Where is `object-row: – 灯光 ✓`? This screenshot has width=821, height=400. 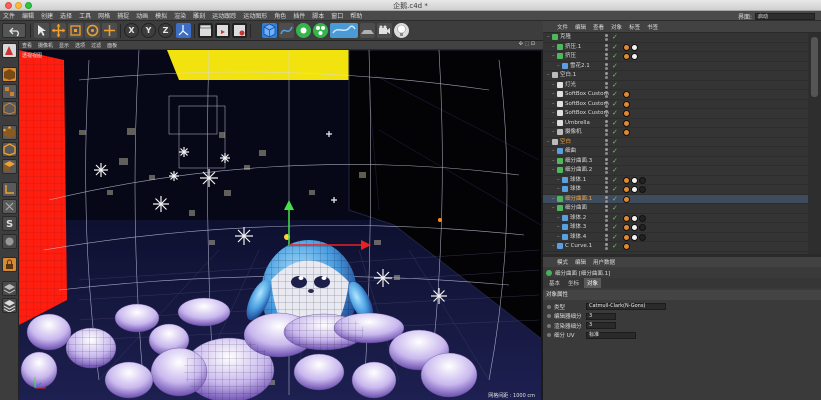
object-row: – 灯光 ✓ is located at coordinates (675, 85).